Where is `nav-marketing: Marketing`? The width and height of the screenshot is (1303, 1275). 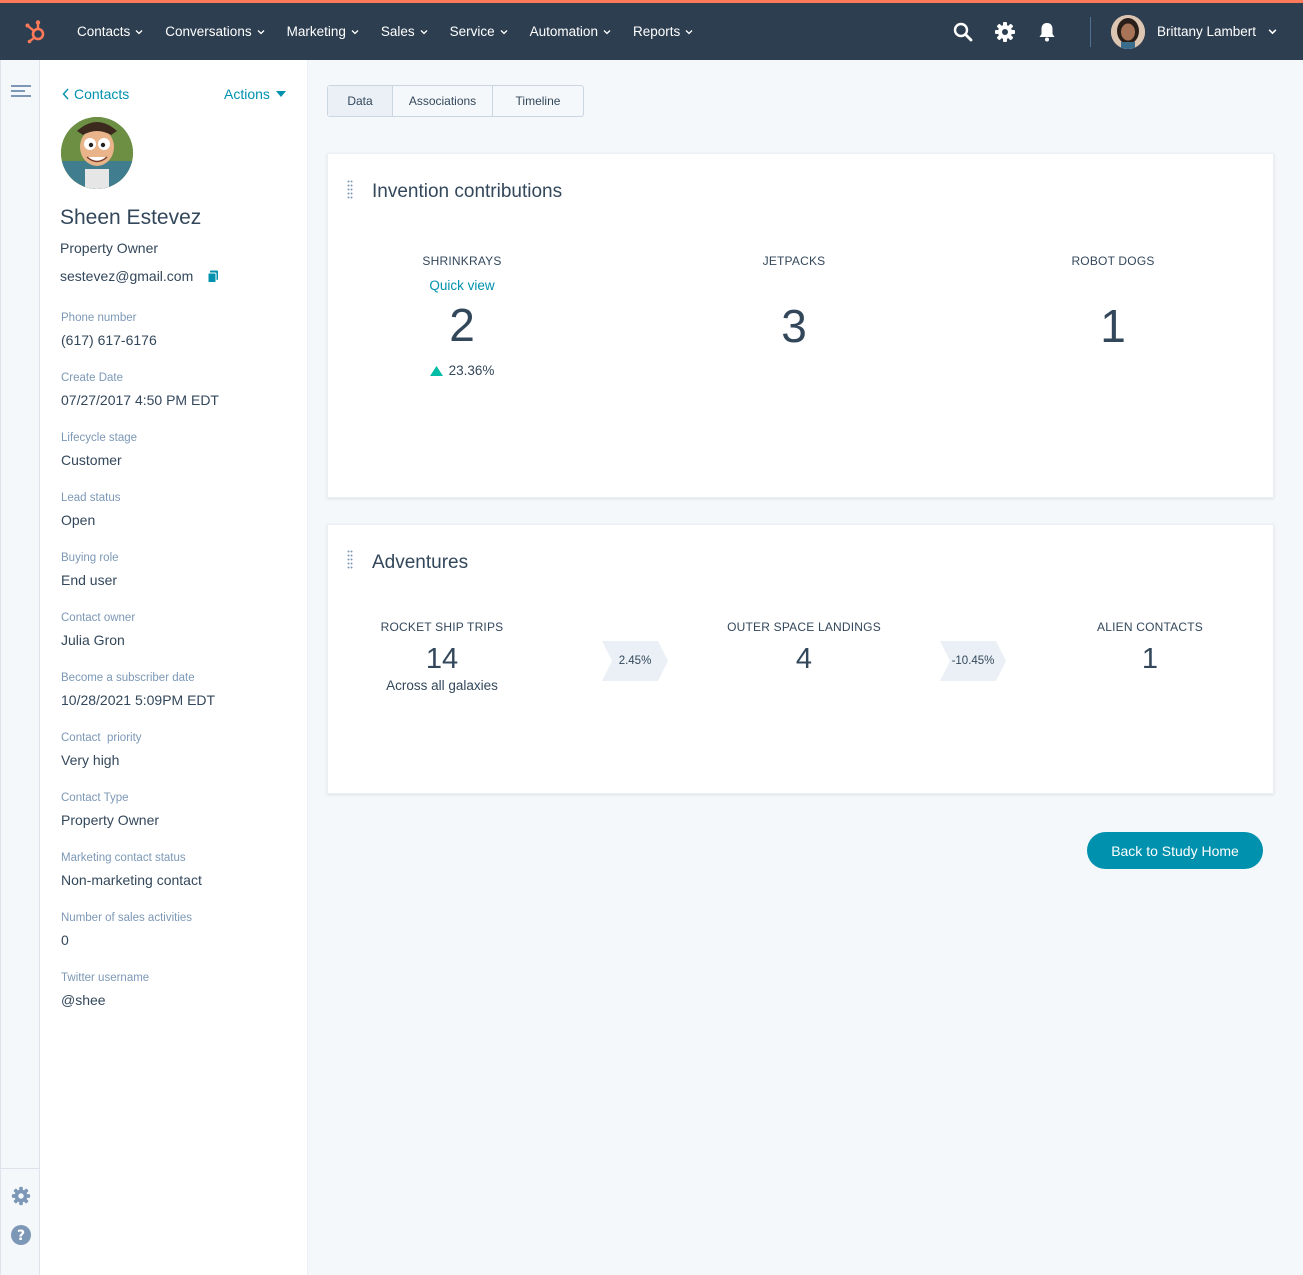
nav-marketing: Marketing is located at coordinates (323, 31).